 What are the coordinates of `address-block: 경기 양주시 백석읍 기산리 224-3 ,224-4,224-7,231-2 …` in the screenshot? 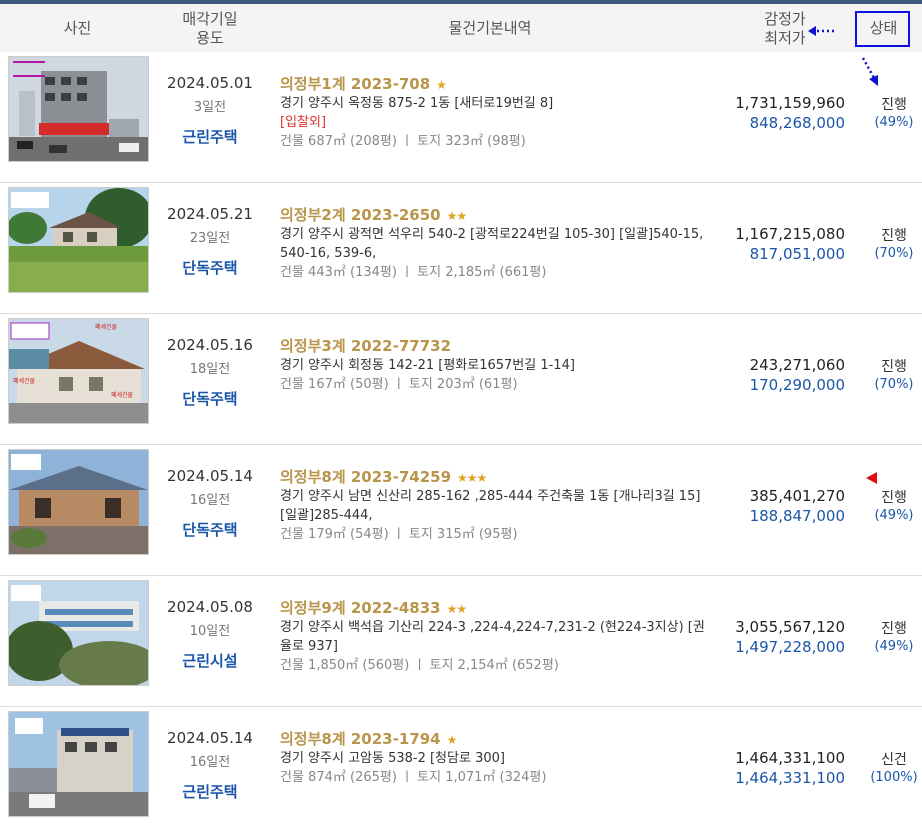 It's located at (497, 646).